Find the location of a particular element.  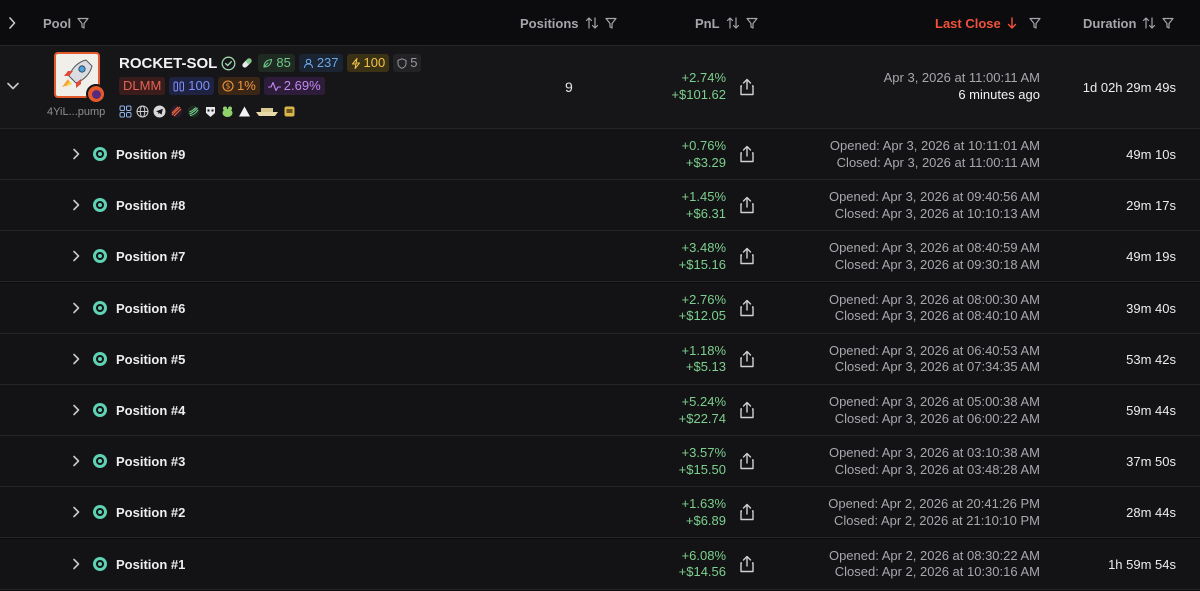

position-pnl: +0.76% +$3.29 is located at coordinates (704, 154).